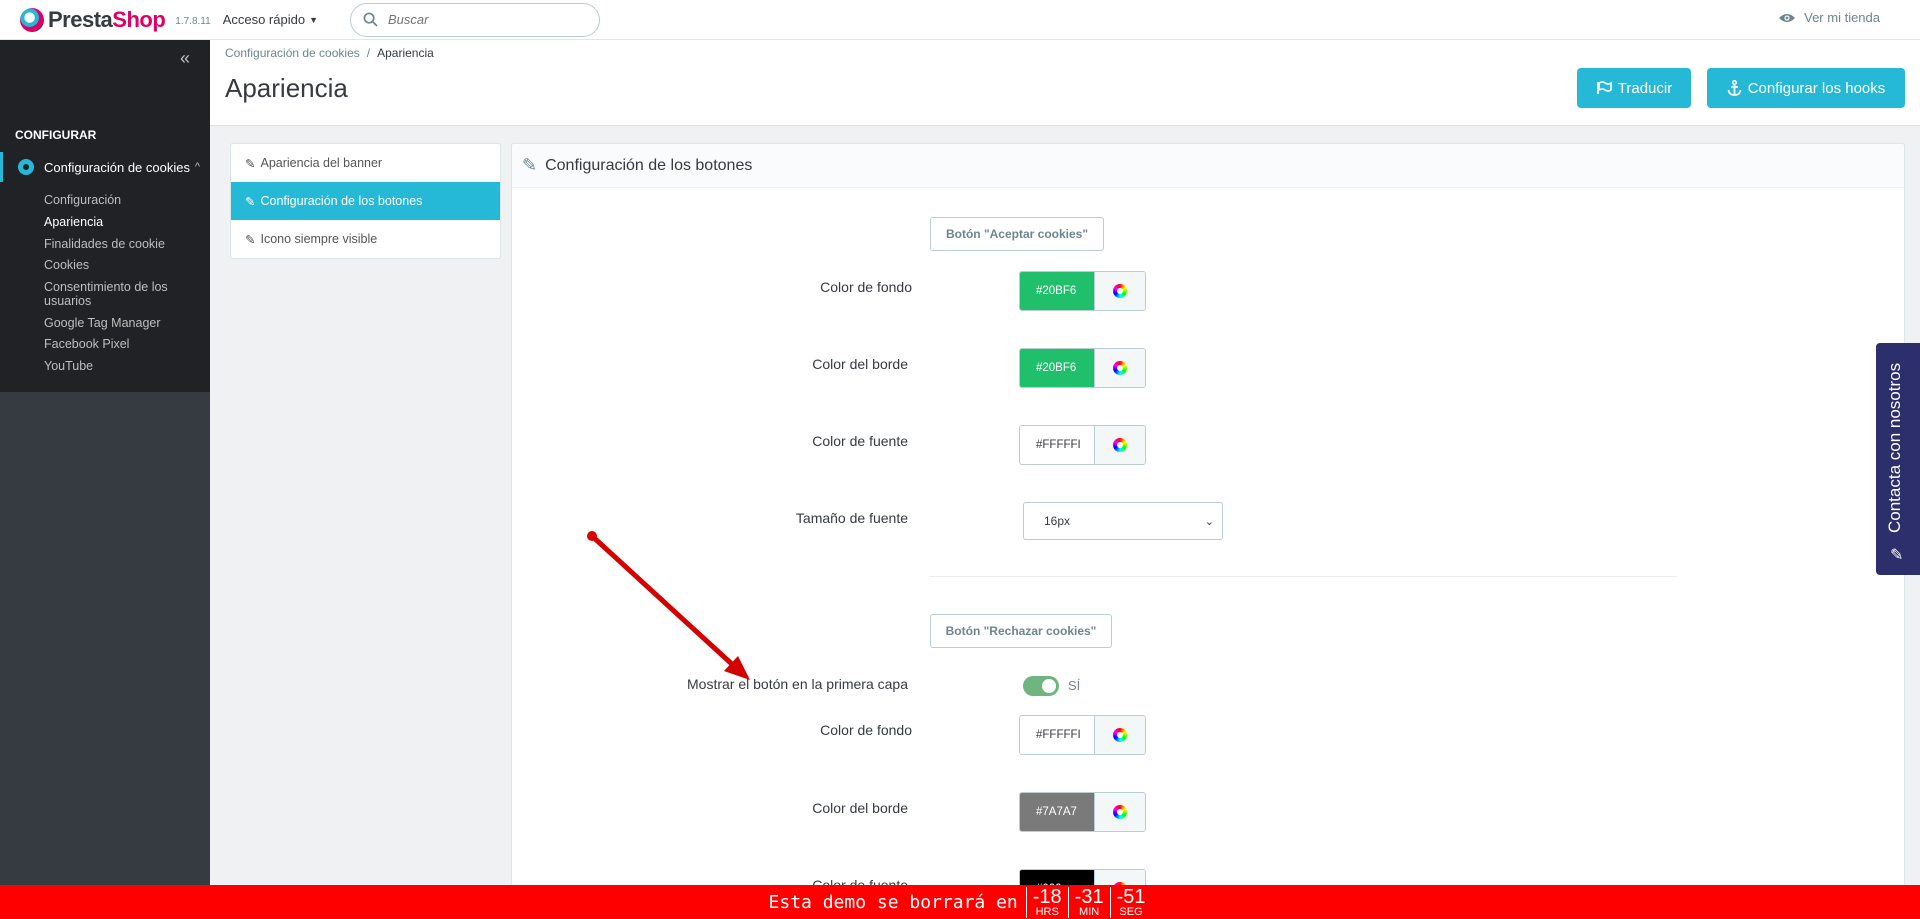 This screenshot has height=919, width=1920. What do you see at coordinates (1057, 368) in the screenshot?
I see `accept-border-color-input: #20BF6` at bounding box center [1057, 368].